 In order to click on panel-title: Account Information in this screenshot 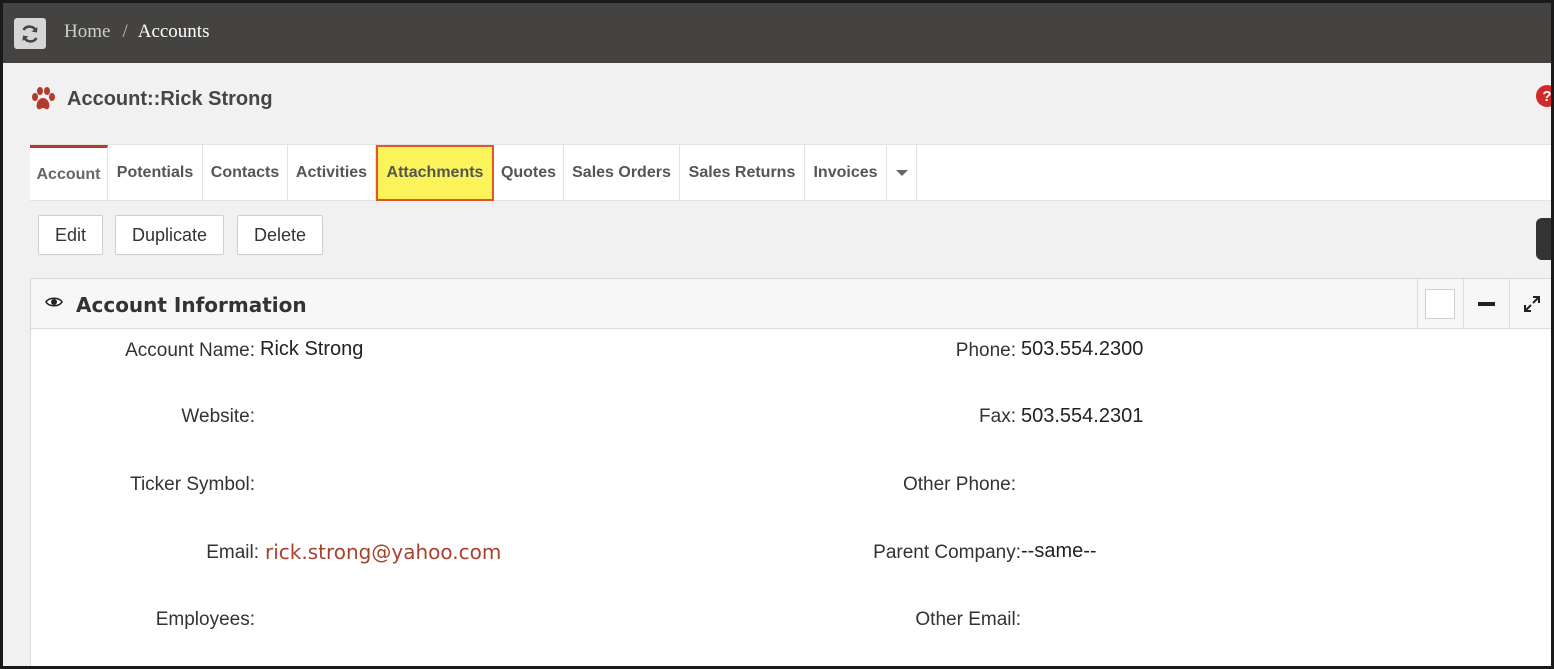, I will do `click(191, 305)`.